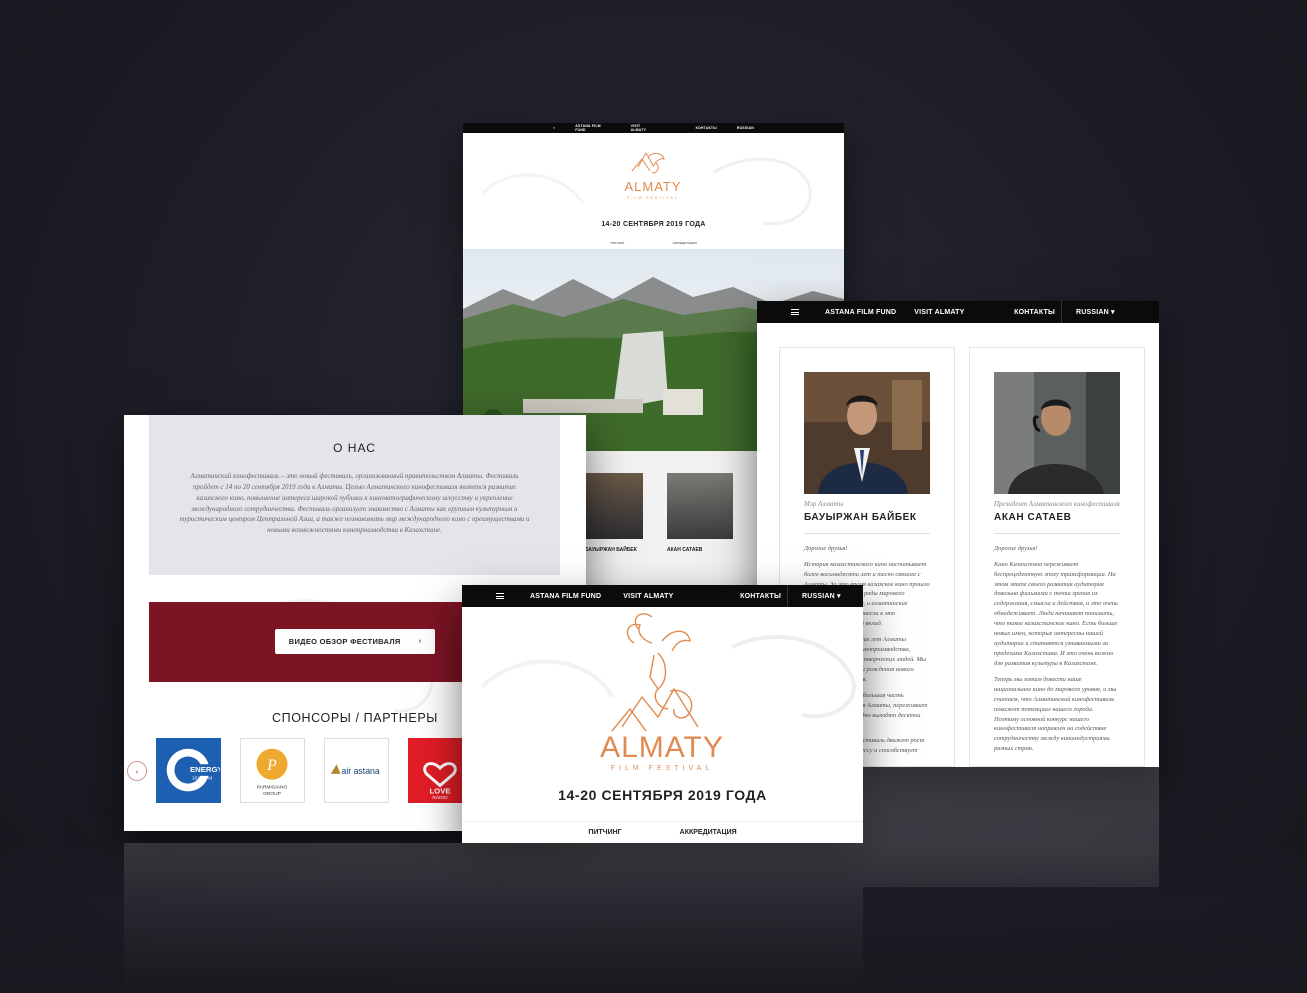 The image size is (1307, 993). I want to click on sponsor-parmigiano-logo: P PARMIGIANO GROUP, so click(272, 770).